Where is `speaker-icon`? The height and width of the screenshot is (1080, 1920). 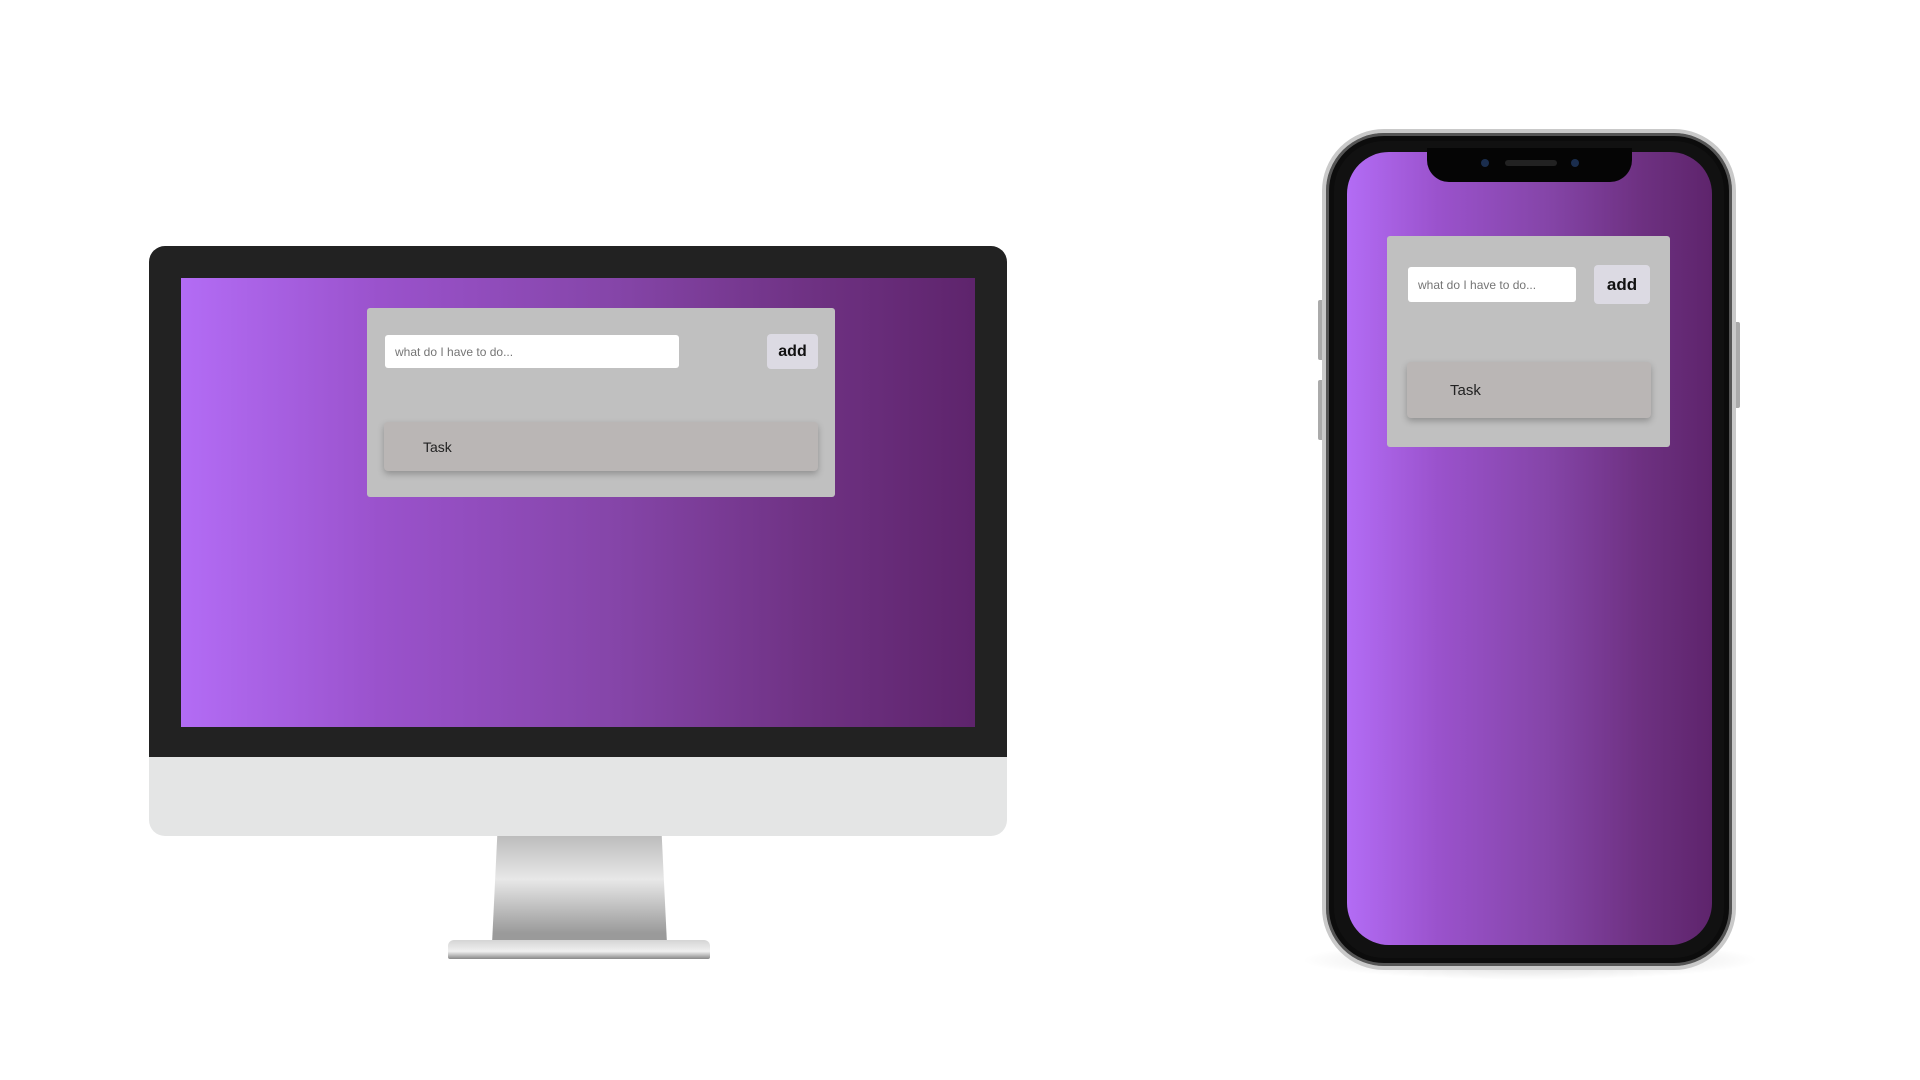
speaker-icon is located at coordinates (1531, 163).